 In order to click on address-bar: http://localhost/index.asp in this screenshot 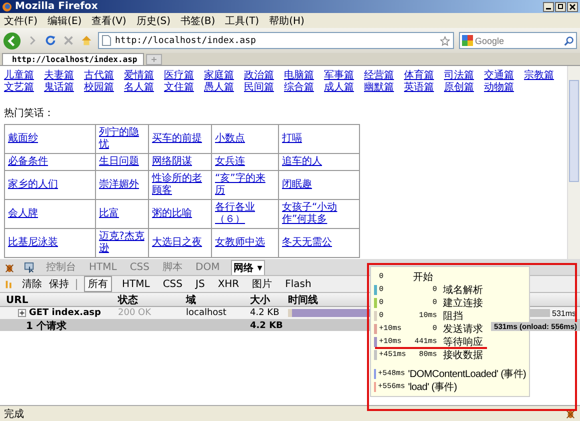, I will do `click(276, 40)`.